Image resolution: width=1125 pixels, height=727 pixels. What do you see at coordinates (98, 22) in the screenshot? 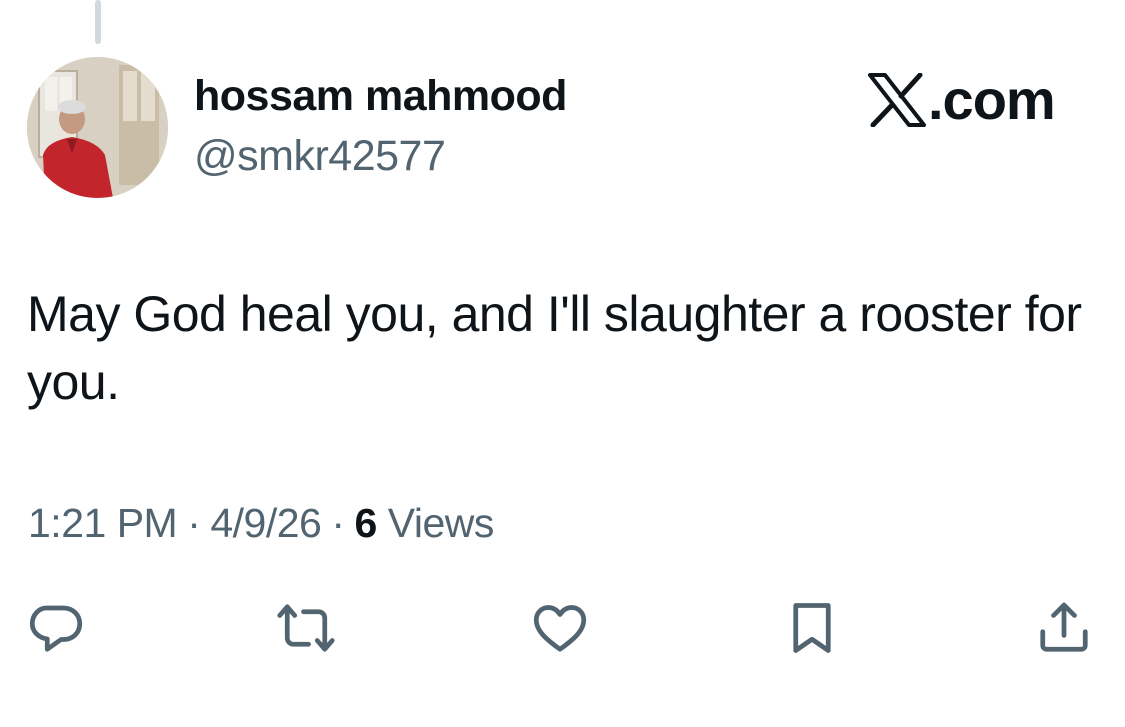
I see `thread-connector-line` at bounding box center [98, 22].